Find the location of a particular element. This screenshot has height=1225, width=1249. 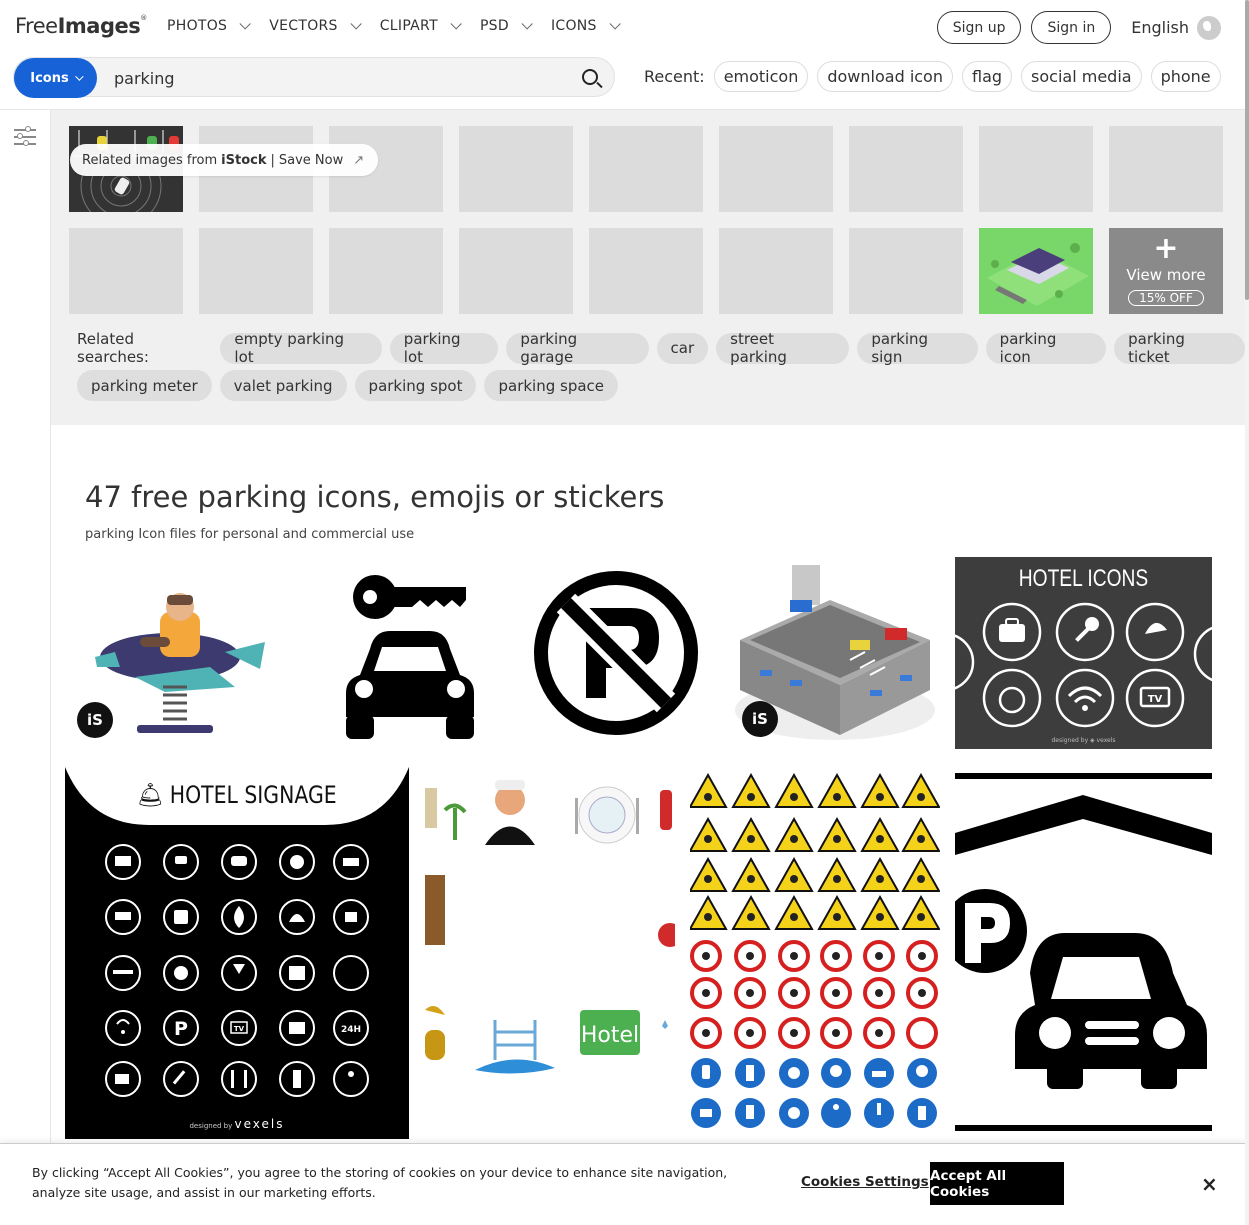

result-card-safety-signs is located at coordinates (815, 951).